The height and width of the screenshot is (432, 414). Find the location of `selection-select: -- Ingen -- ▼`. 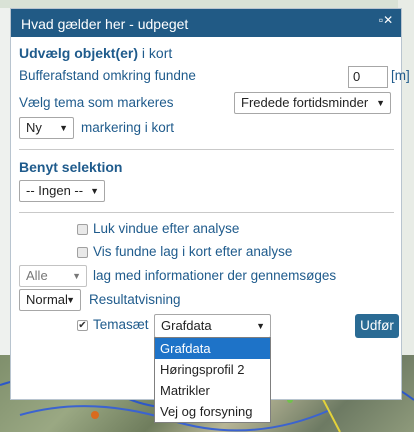

selection-select: -- Ingen -- ▼ is located at coordinates (62, 191).